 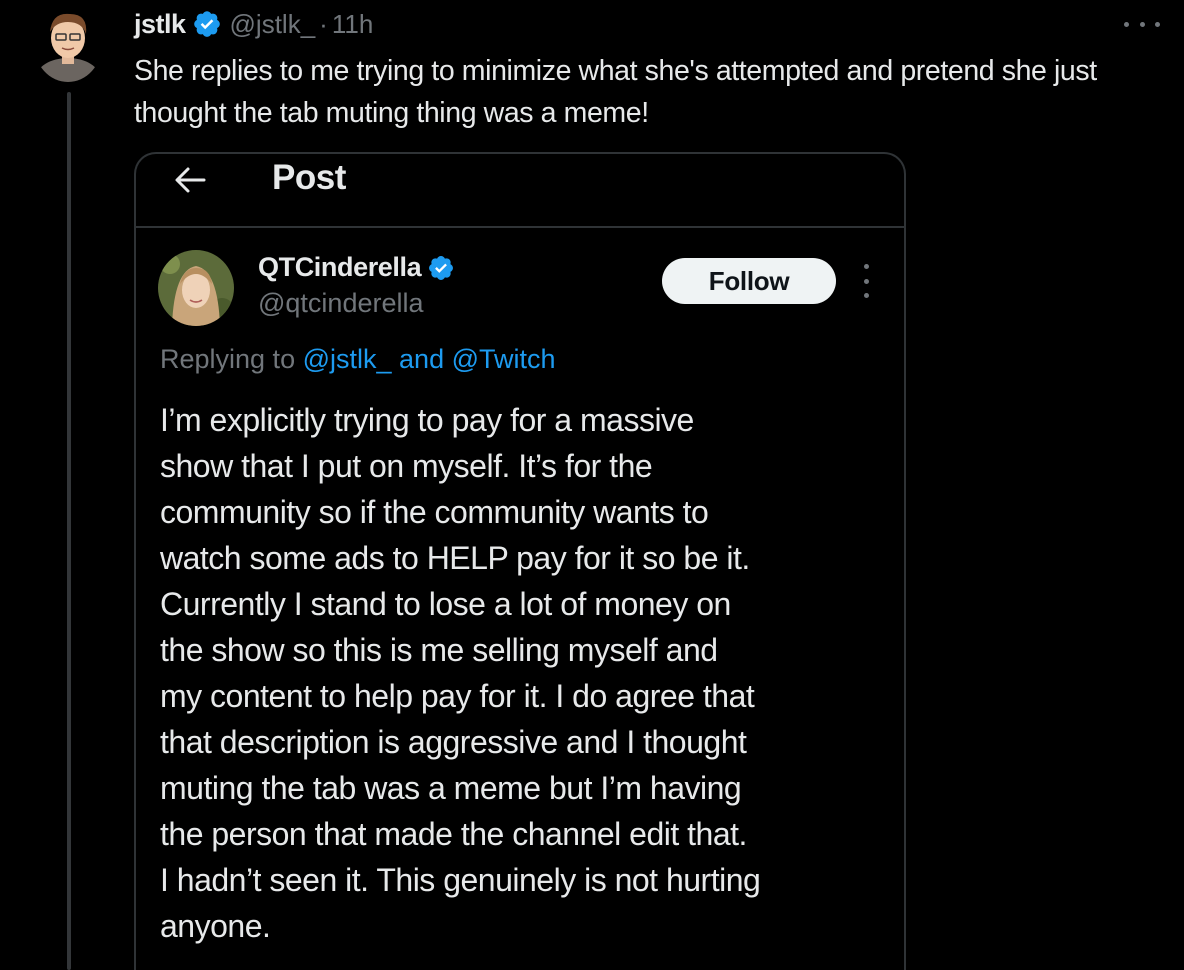 I want to click on timestamp: 11h, so click(x=352, y=24).